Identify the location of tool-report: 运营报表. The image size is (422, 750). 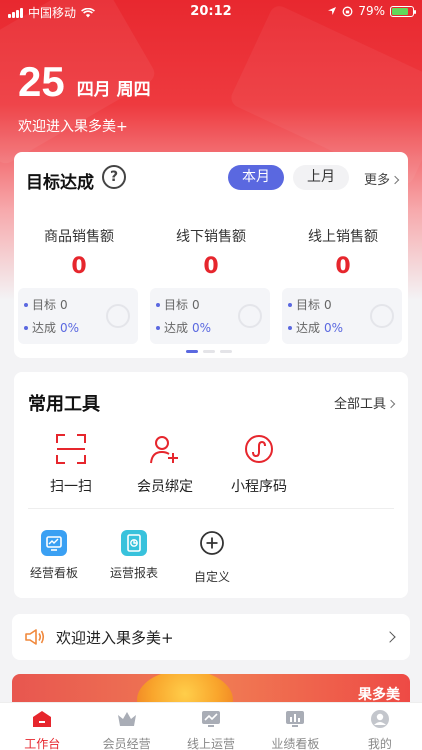
(134, 555).